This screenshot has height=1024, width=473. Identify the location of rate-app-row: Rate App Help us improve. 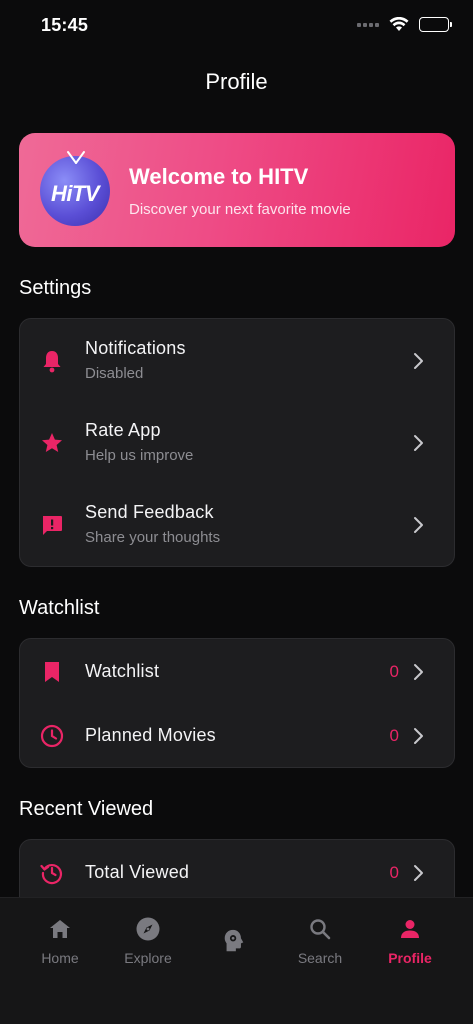
(237, 443).